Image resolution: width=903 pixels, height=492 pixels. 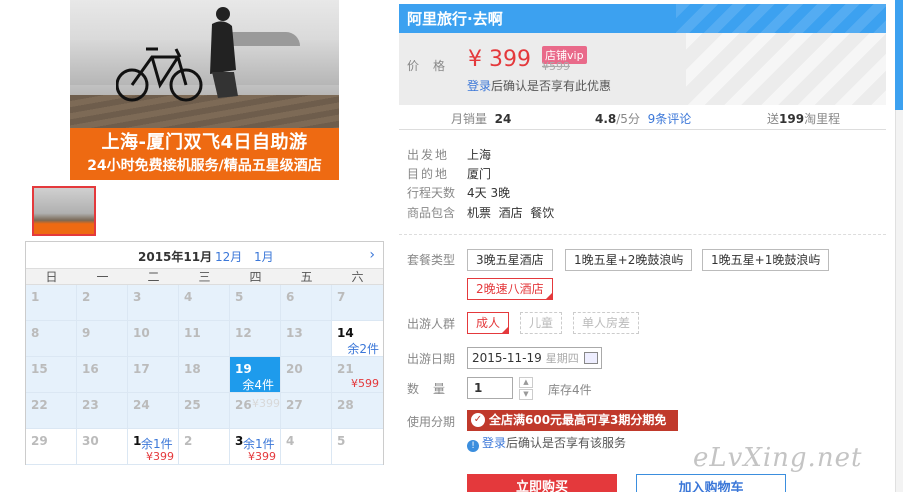 What do you see at coordinates (204, 90) in the screenshot?
I see `main-product-image: 上海-厦门双飞4日自助游 24小时免费接机服务/精品五星级酒店` at bounding box center [204, 90].